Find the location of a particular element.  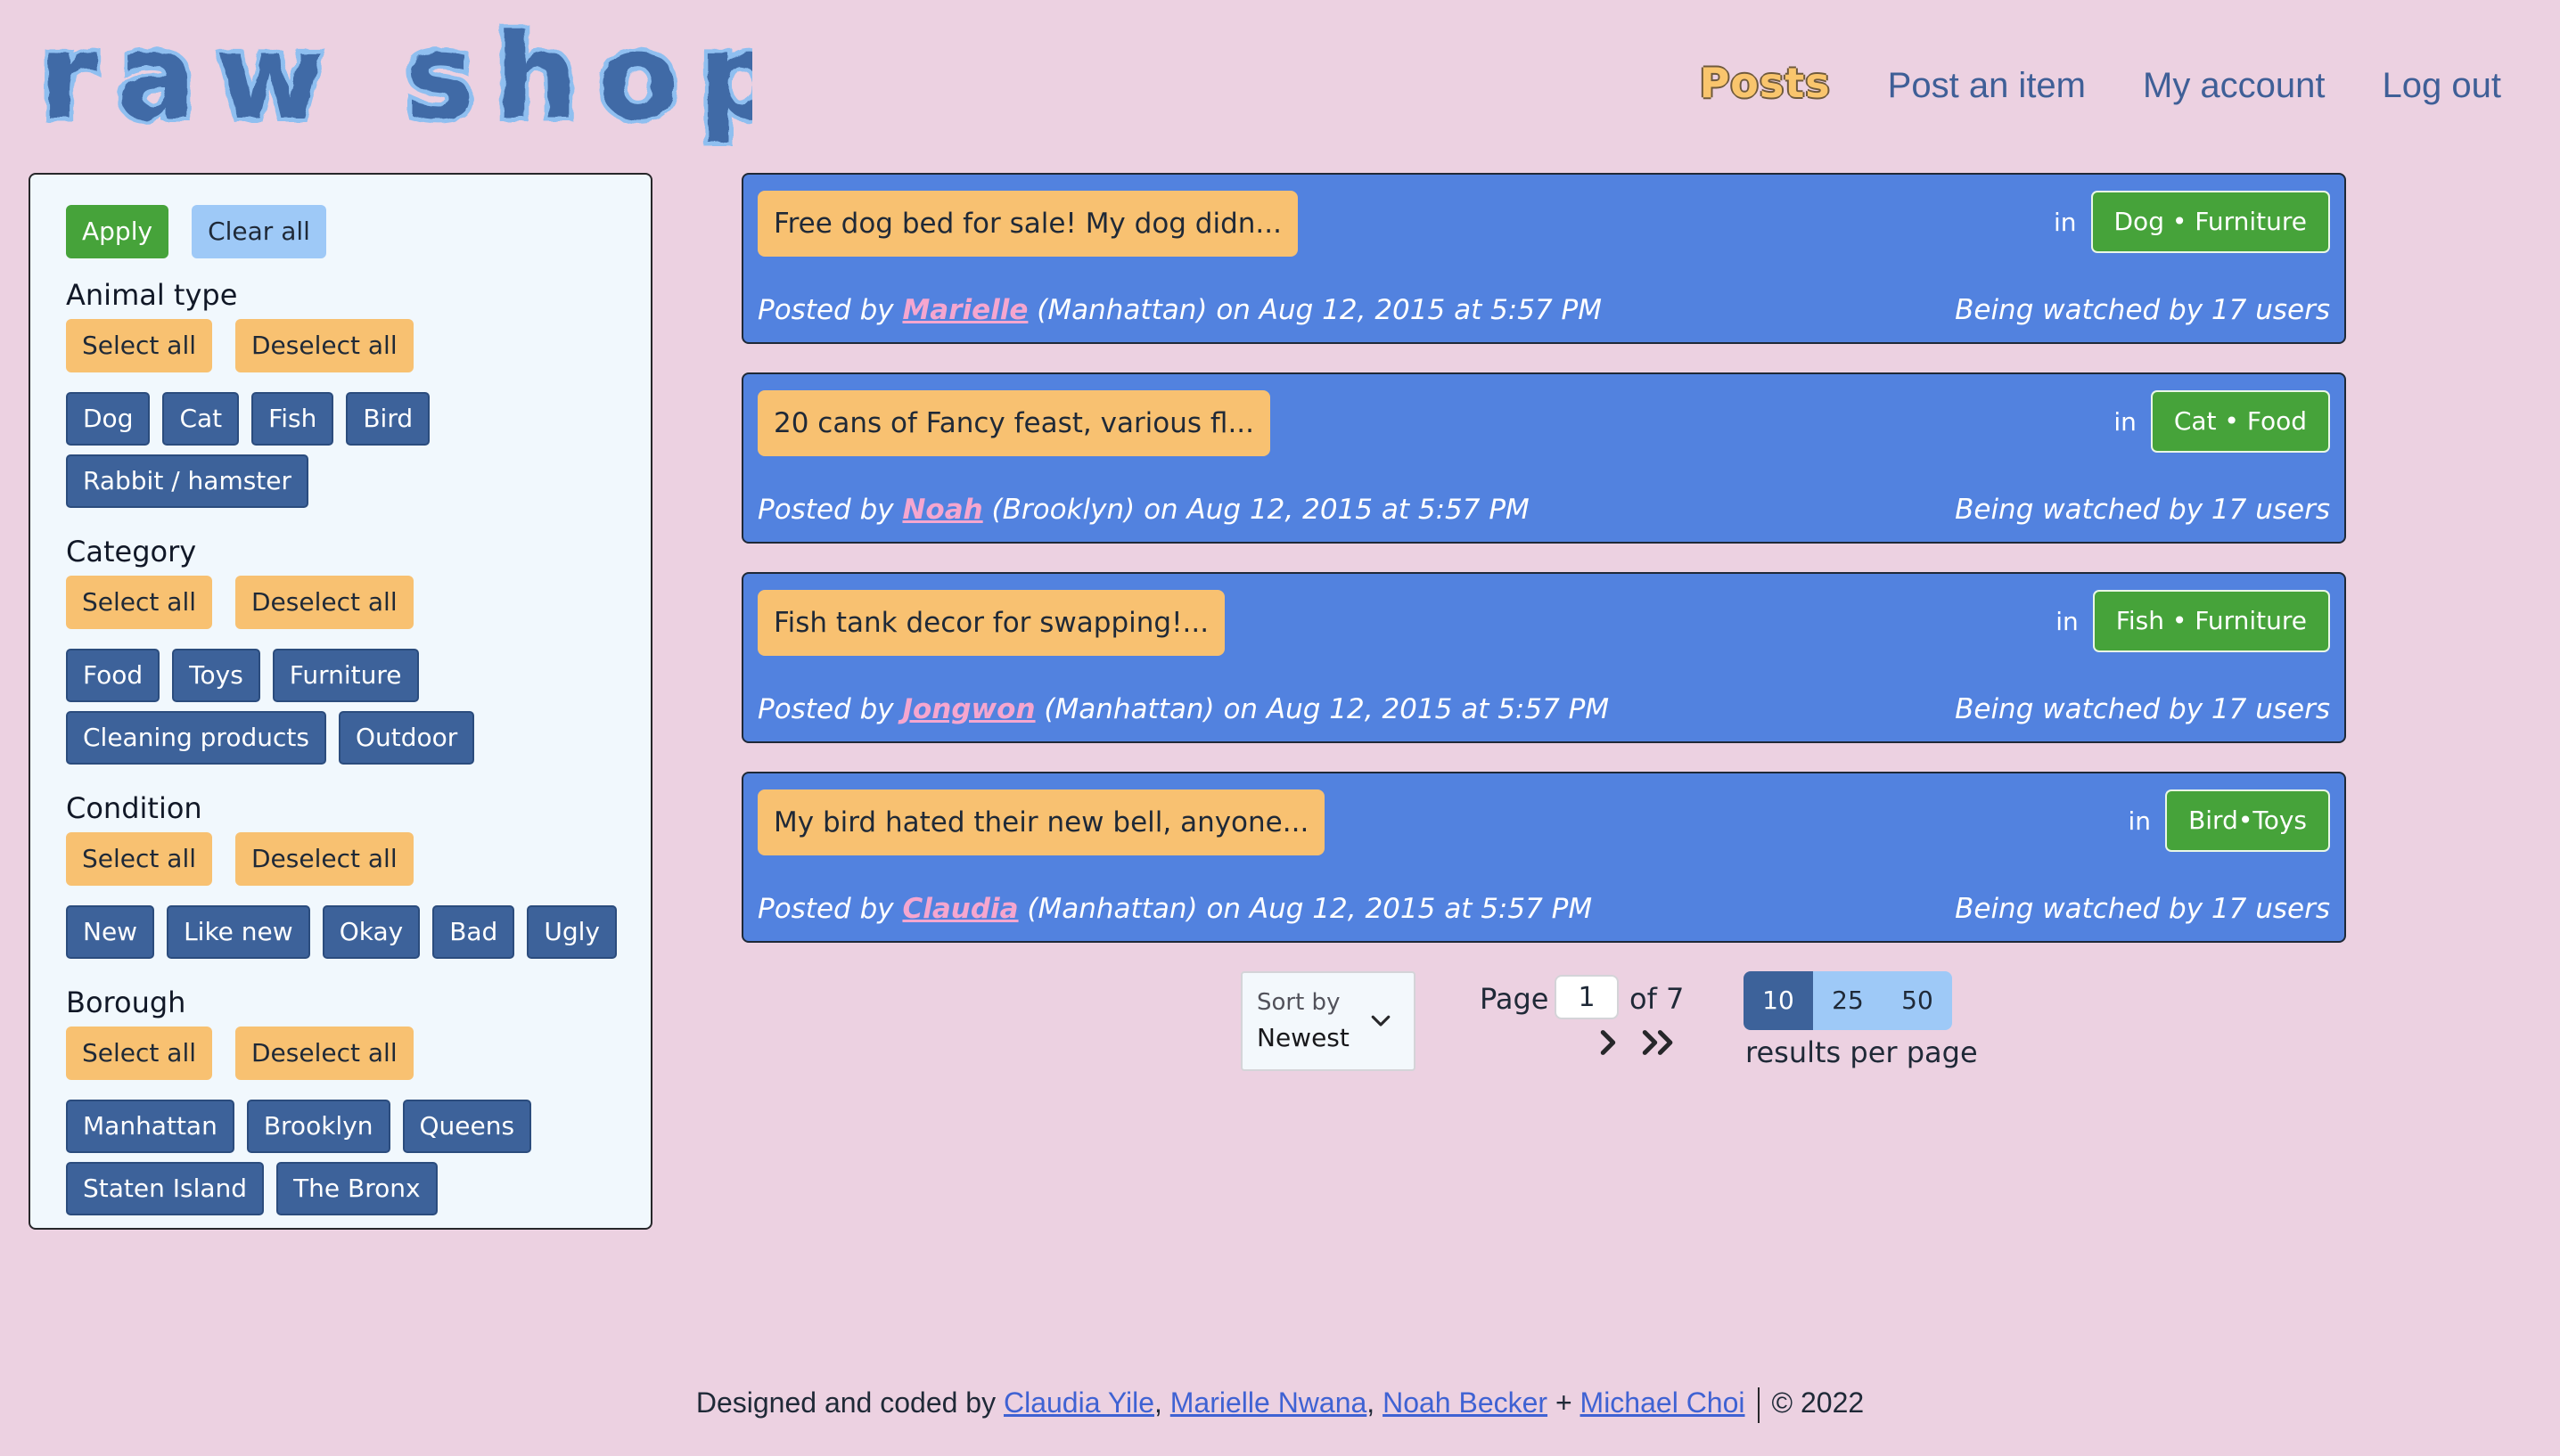

filter-chip-the-bronx: The Bronx is located at coordinates (357, 1188).